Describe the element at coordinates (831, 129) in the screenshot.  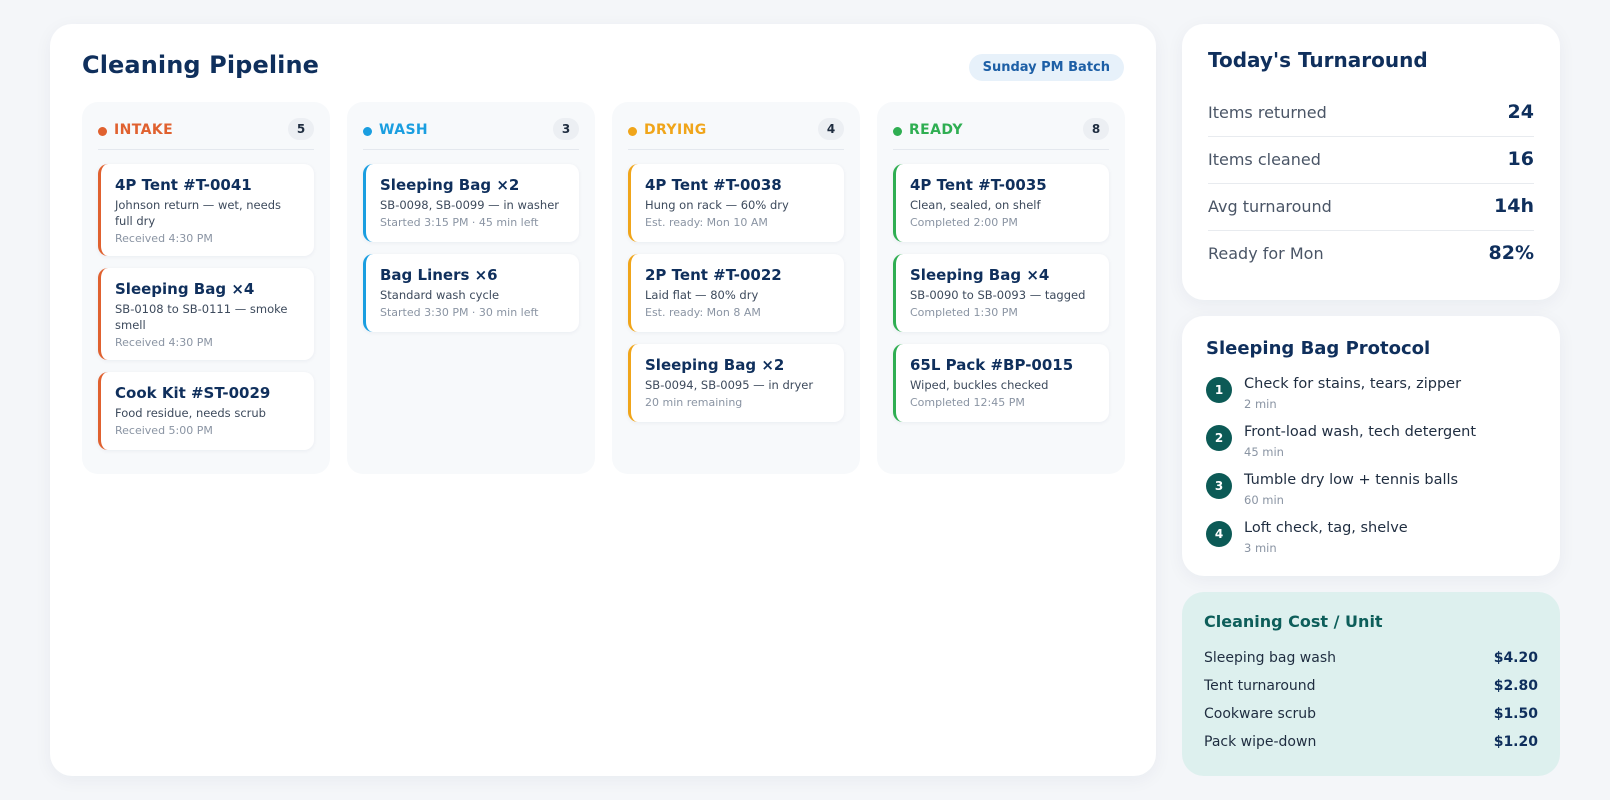
I see `column-count-badge: 4` at that location.